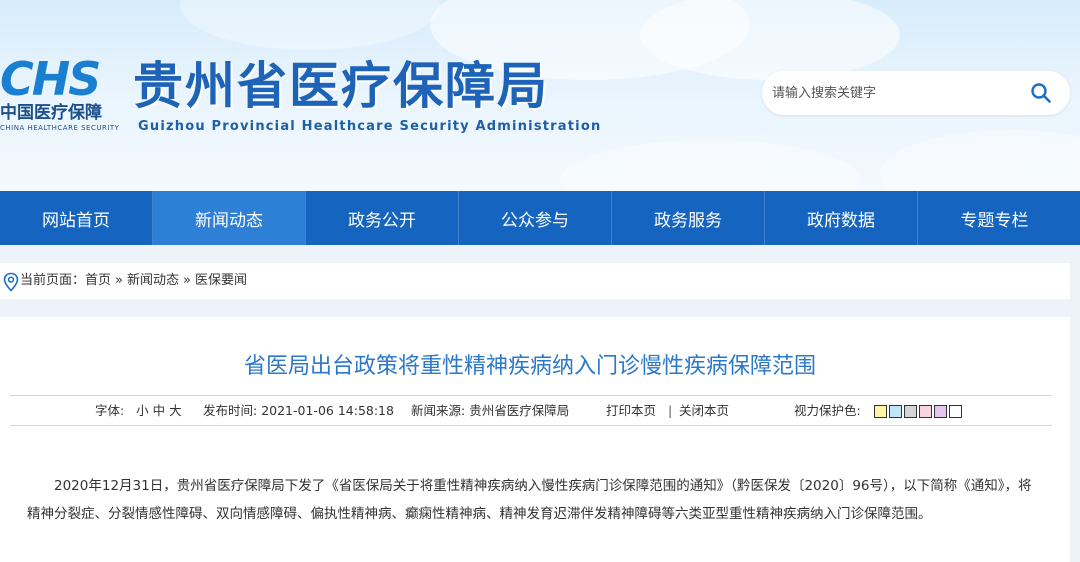 The image size is (1080, 562). Describe the element at coordinates (535, 281) in the screenshot. I see `breadcrumb: 当前页面： 首页 » 新闻动态 » 医保要闻` at that location.